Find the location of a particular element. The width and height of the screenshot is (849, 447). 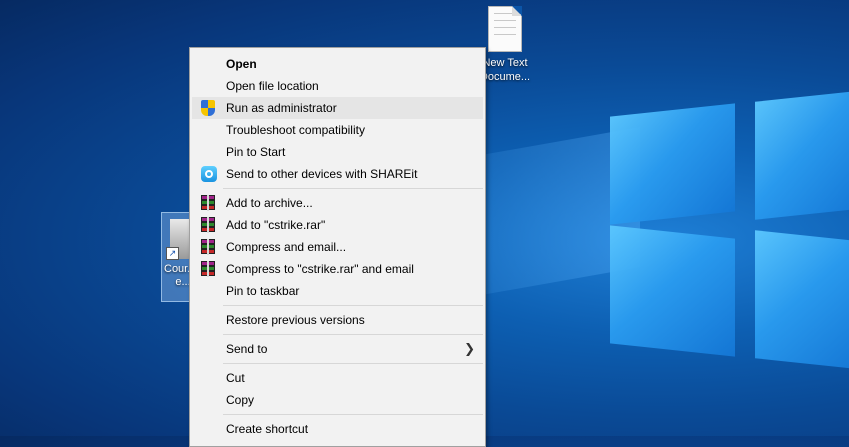

menu-item-label: Troubleshoot compatibility is located at coordinates (295, 130).